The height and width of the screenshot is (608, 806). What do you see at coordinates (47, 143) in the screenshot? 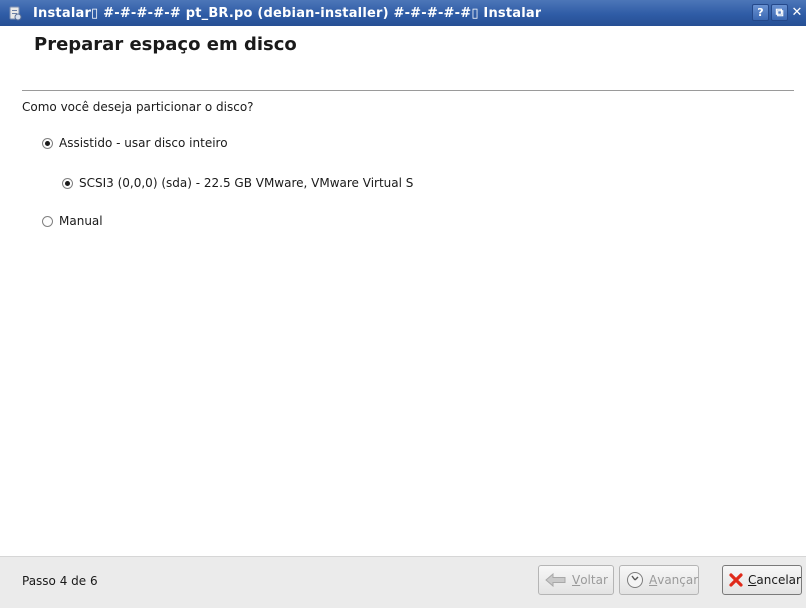
I see `radio-guided` at bounding box center [47, 143].